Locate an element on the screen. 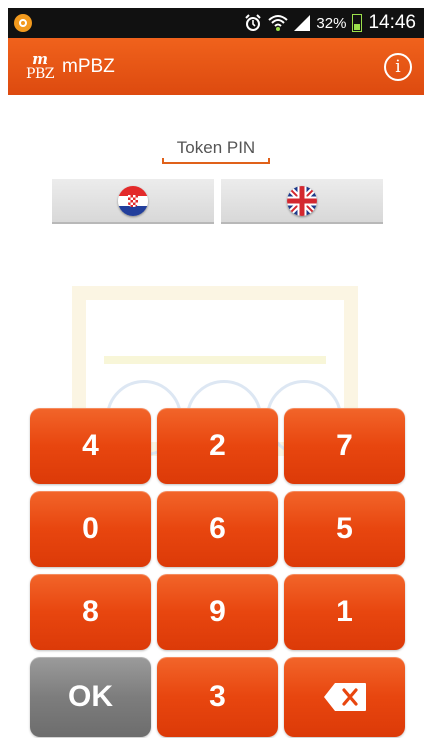  uk-flag-icon is located at coordinates (302, 200).